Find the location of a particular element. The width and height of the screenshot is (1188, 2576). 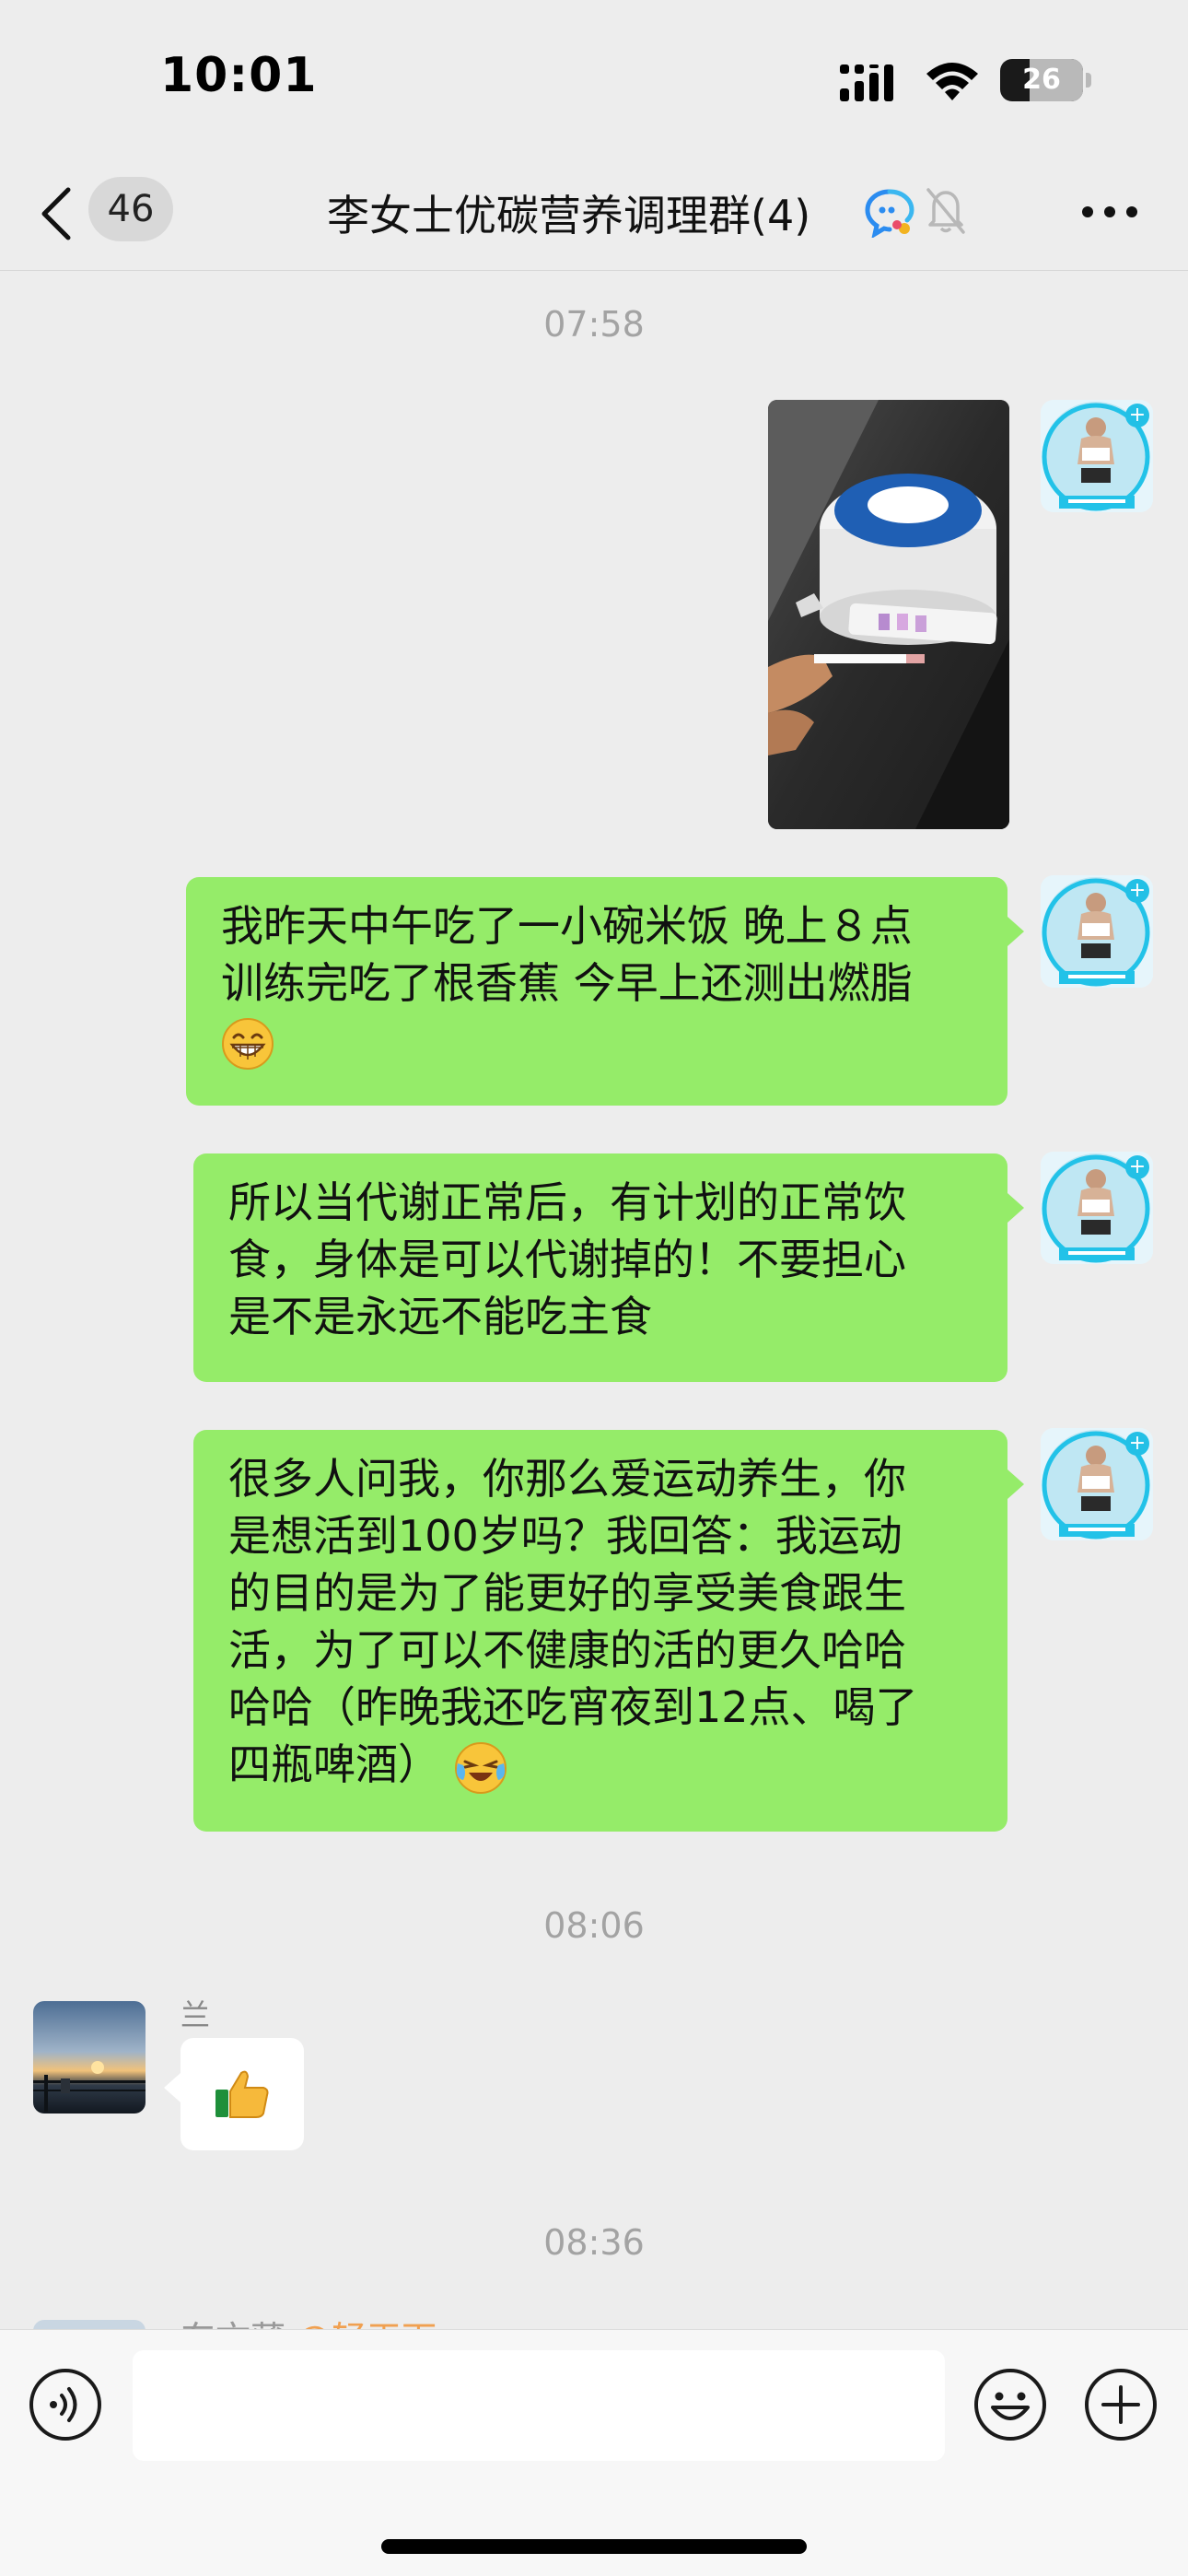

message-text: 的目的是为了能更好的享受美食跟生 is located at coordinates (567, 1593).